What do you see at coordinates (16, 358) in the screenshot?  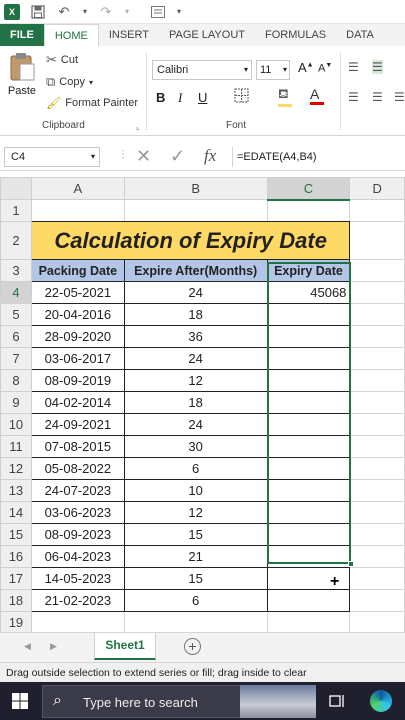 I see `row-header: 7` at bounding box center [16, 358].